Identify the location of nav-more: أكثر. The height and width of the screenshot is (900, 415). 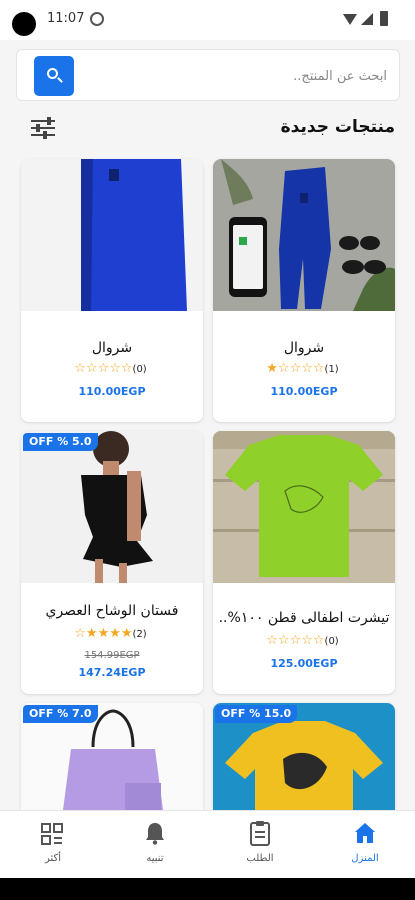
(53, 845).